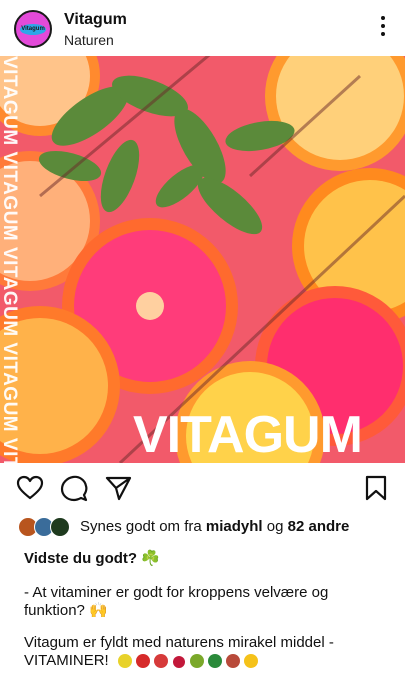  Describe the element at coordinates (383, 28) in the screenshot. I see `more-options-icon` at that location.